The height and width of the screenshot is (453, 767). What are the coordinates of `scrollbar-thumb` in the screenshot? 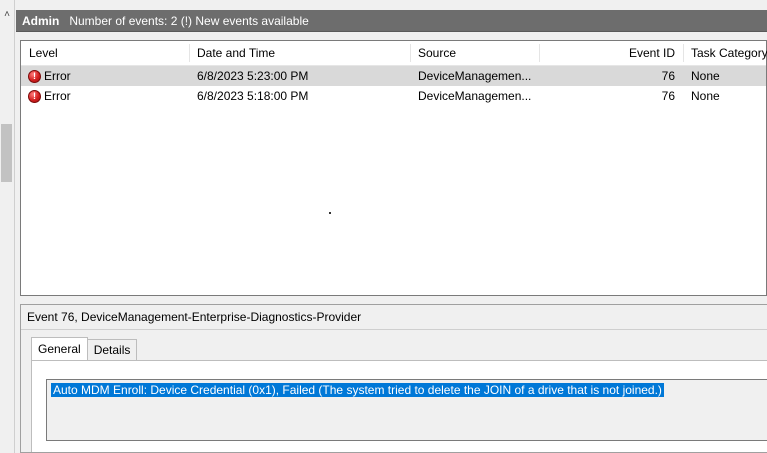 It's located at (6, 153).